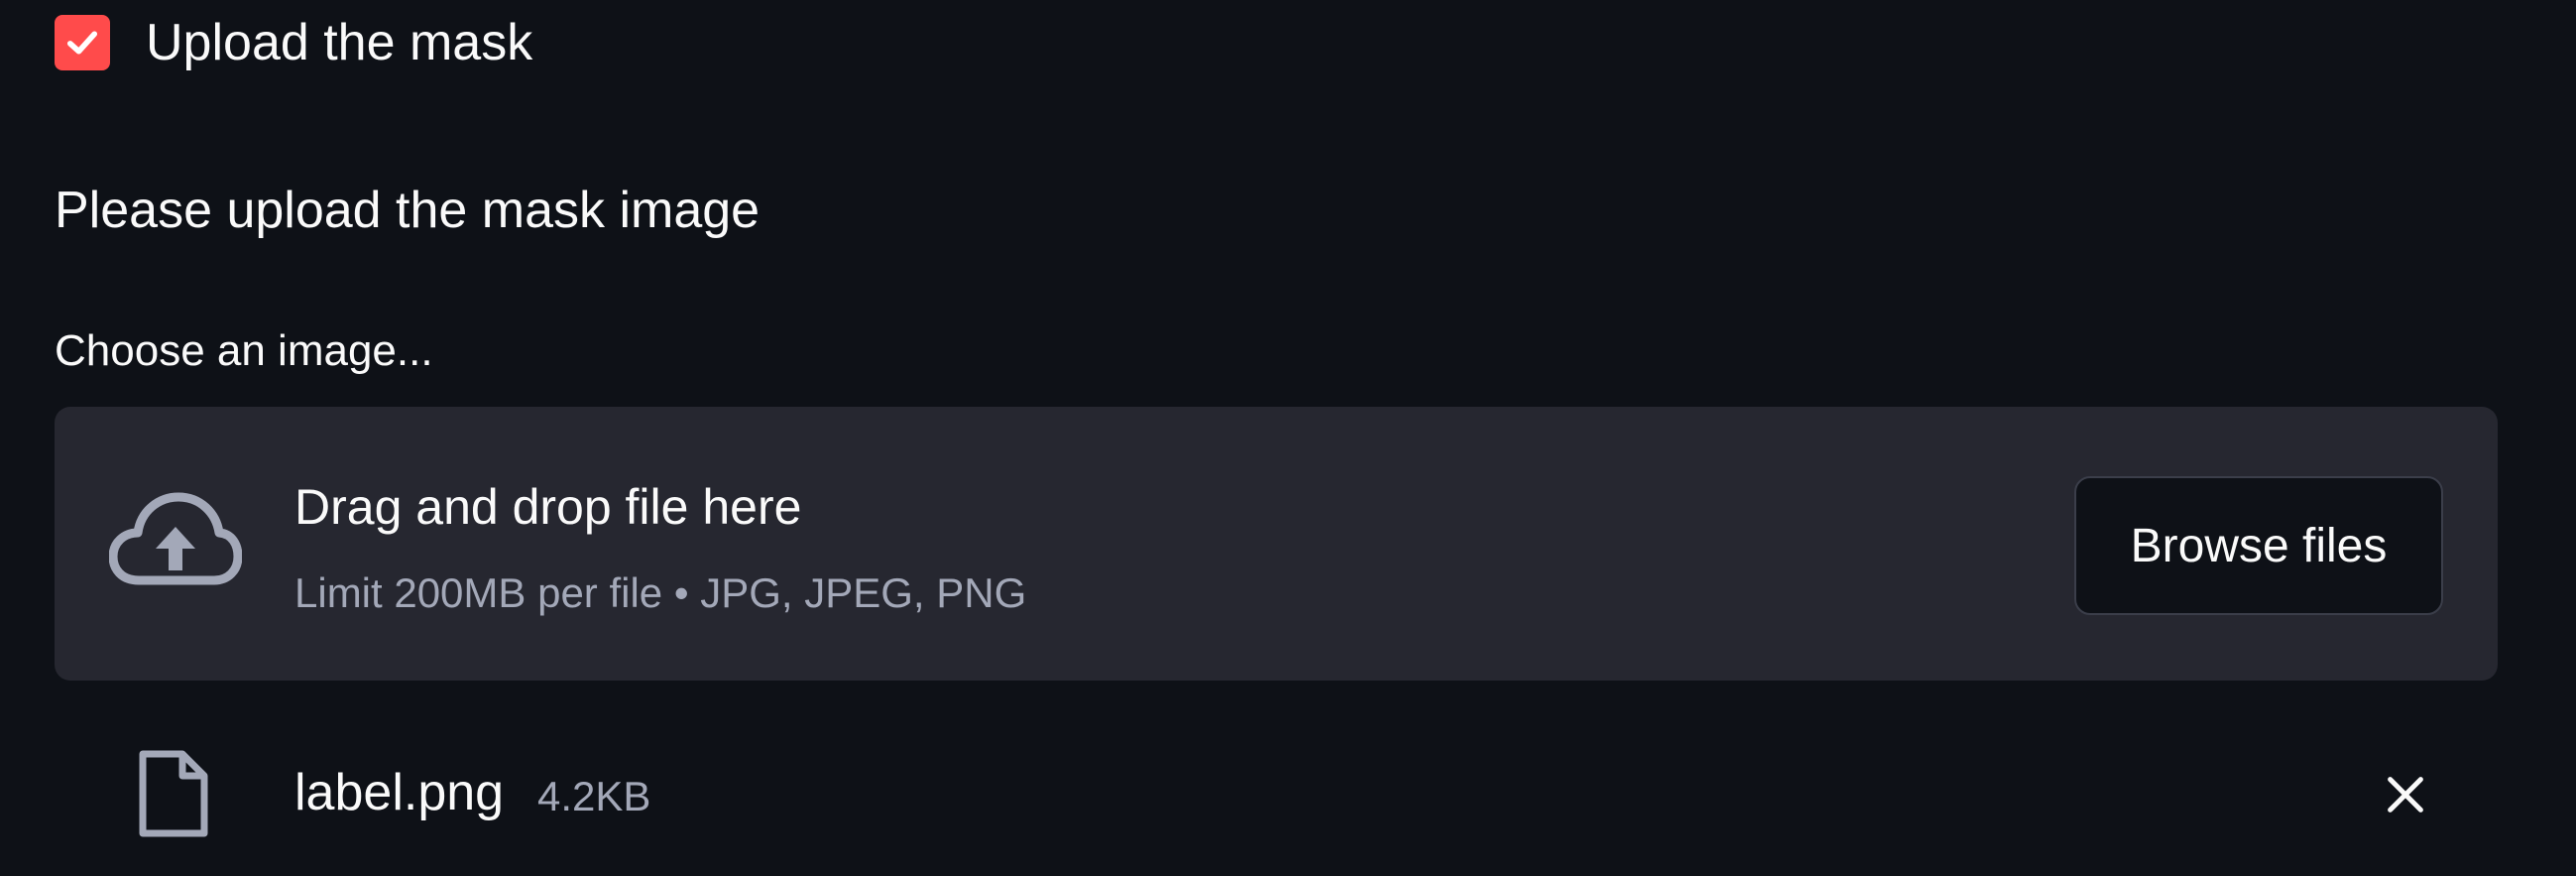 The height and width of the screenshot is (876, 2576). Describe the element at coordinates (594, 796) in the screenshot. I see `uploaded-file-size: 4.2KB` at that location.